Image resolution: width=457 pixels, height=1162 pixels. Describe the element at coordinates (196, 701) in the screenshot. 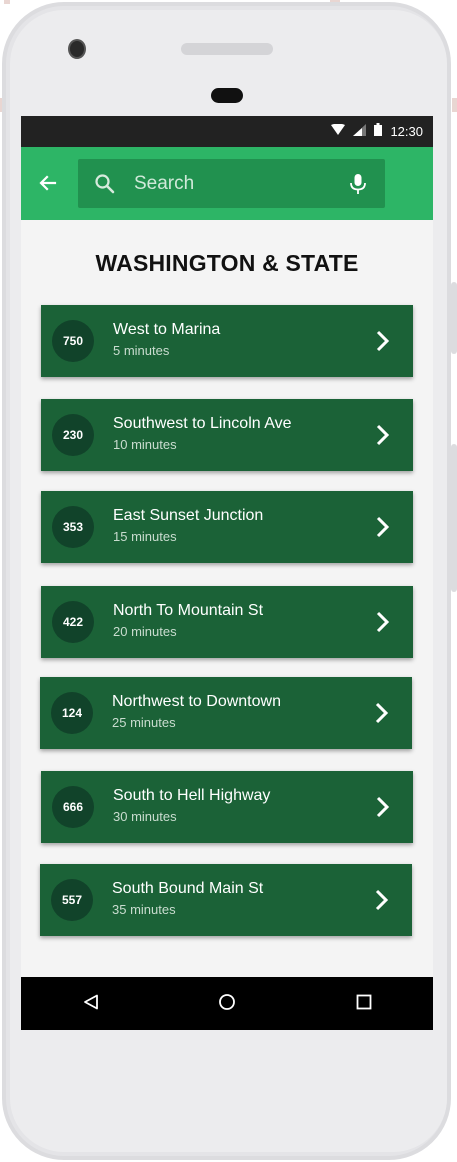

I see `route-name: Northwest to Downtown` at that location.